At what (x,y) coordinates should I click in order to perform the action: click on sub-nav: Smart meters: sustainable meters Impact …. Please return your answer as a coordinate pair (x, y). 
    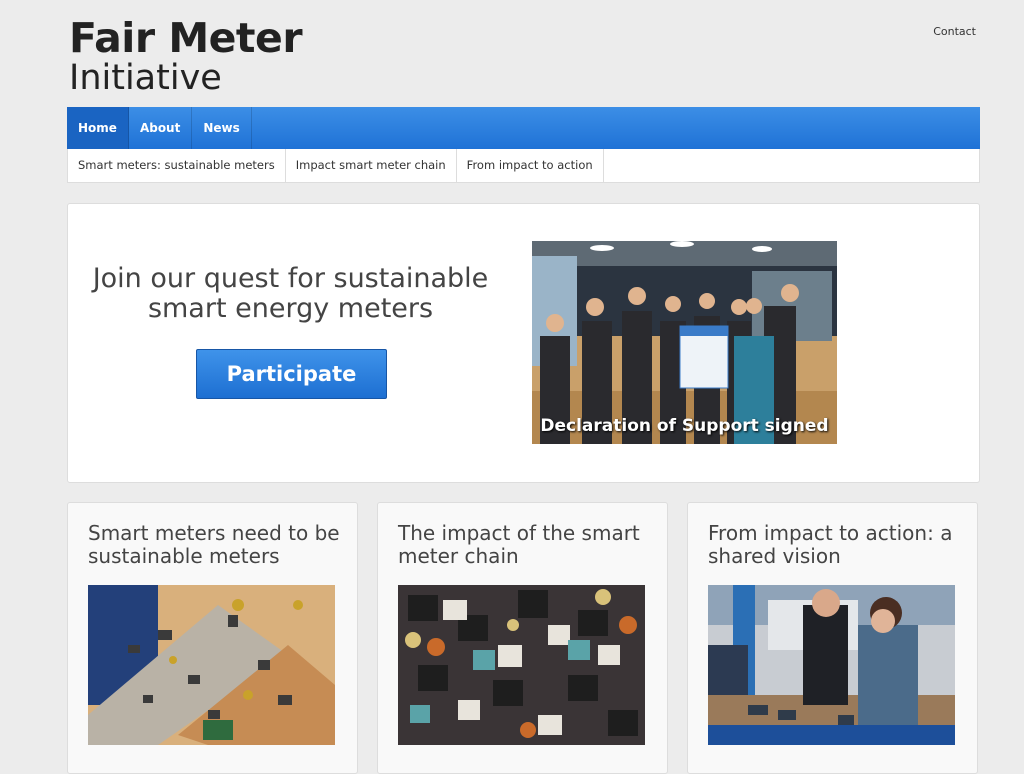
    Looking at the image, I should click on (523, 166).